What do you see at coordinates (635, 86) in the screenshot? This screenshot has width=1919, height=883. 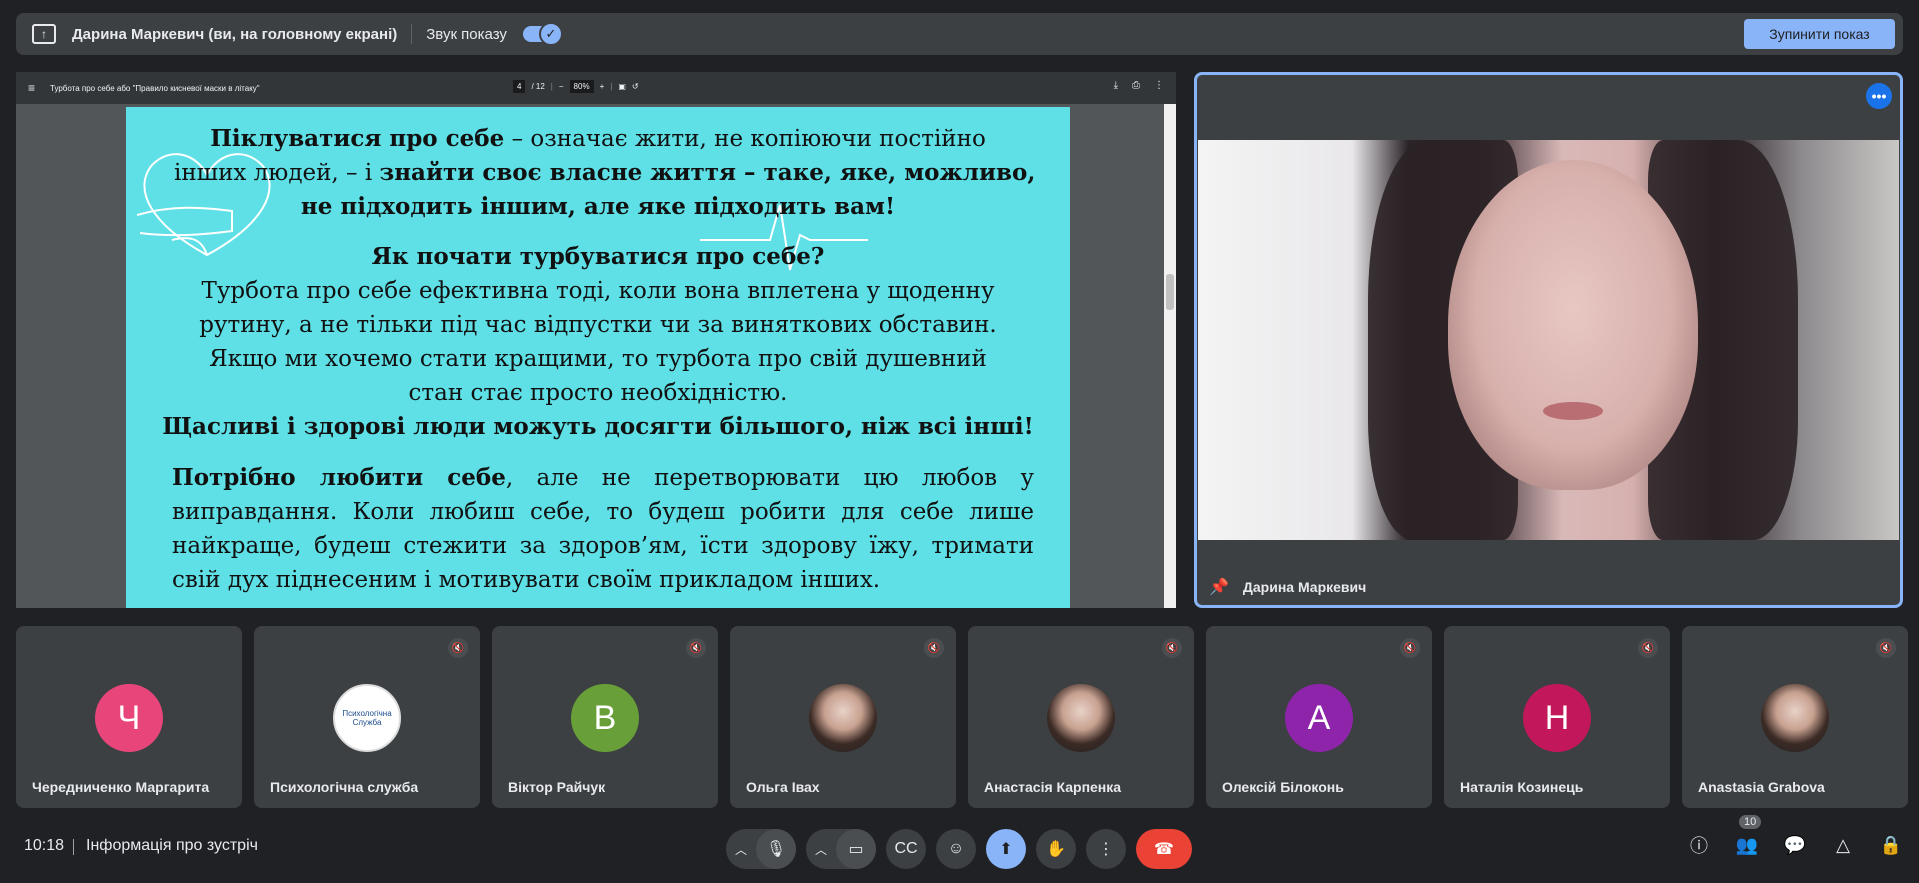 I see `rotate-icon: ↺` at bounding box center [635, 86].